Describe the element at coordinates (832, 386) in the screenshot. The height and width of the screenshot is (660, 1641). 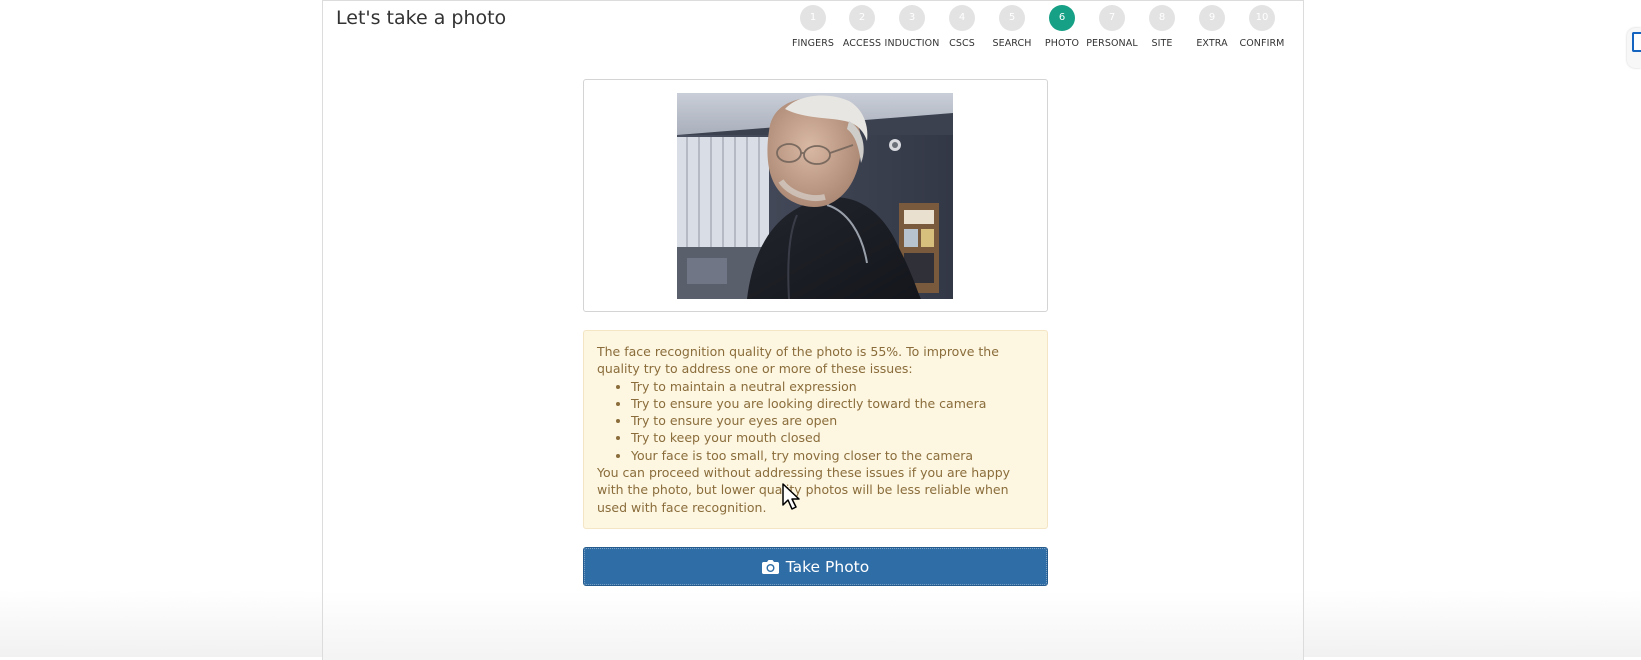
I see `issue-item: Try to maintain a neutral expression` at that location.